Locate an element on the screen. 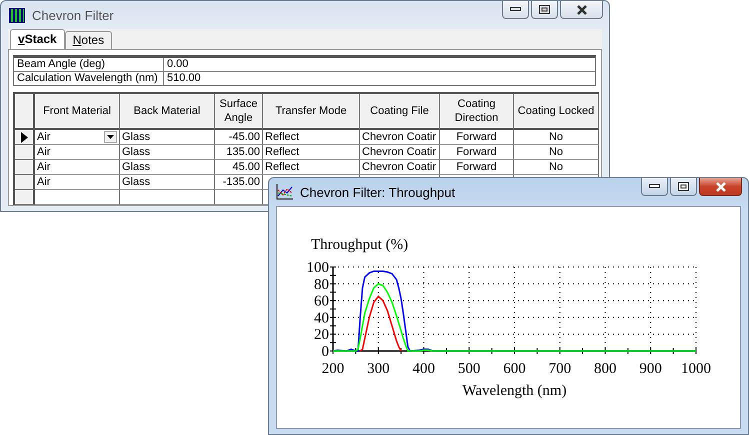 Image resolution: width=749 pixels, height=435 pixels. tick-label: 60 is located at coordinates (321, 302).